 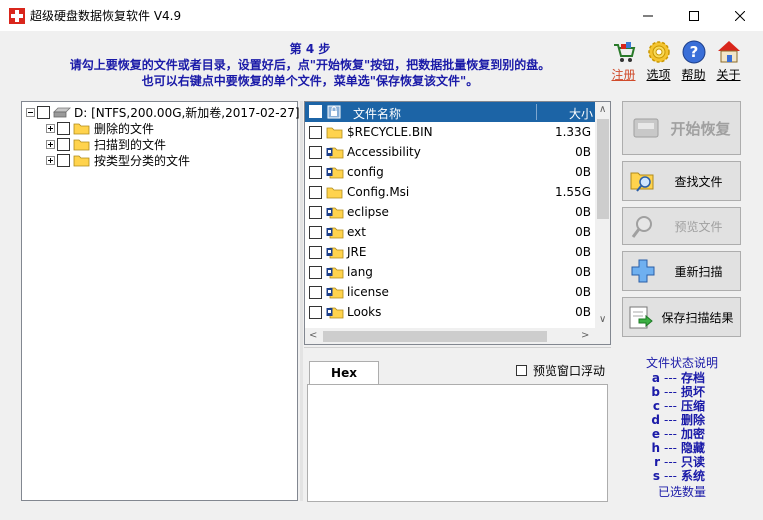 What do you see at coordinates (728, 52) in the screenshot?
I see `house-icon` at bounding box center [728, 52].